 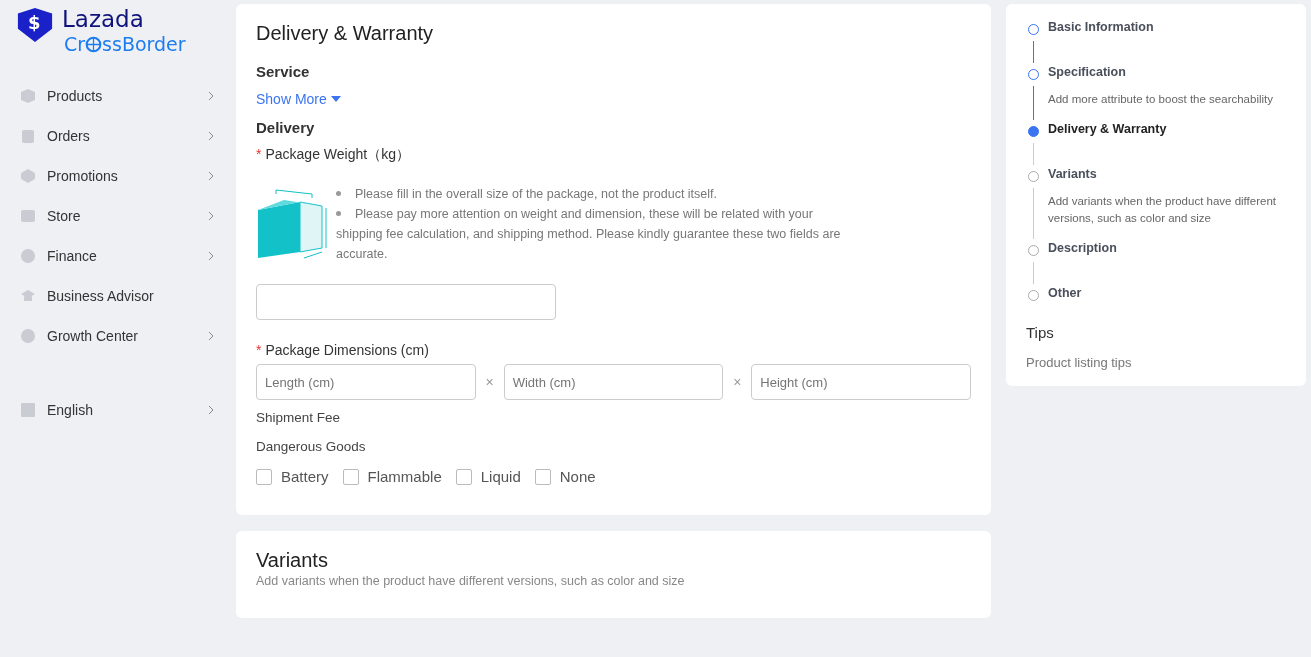 What do you see at coordinates (1156, 362) in the screenshot?
I see `tips-link: Product listing tips` at bounding box center [1156, 362].